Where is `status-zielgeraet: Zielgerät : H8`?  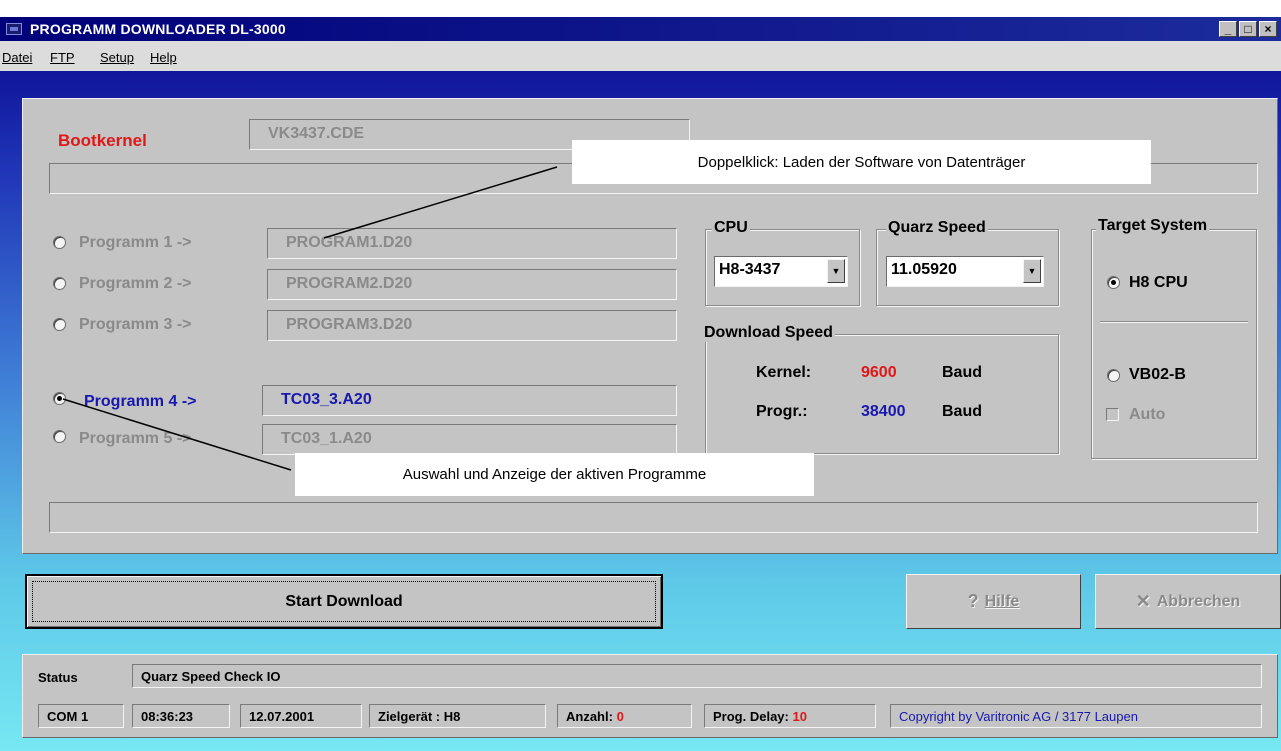
status-zielgeraet: Zielgerät : H8 is located at coordinates (457, 716).